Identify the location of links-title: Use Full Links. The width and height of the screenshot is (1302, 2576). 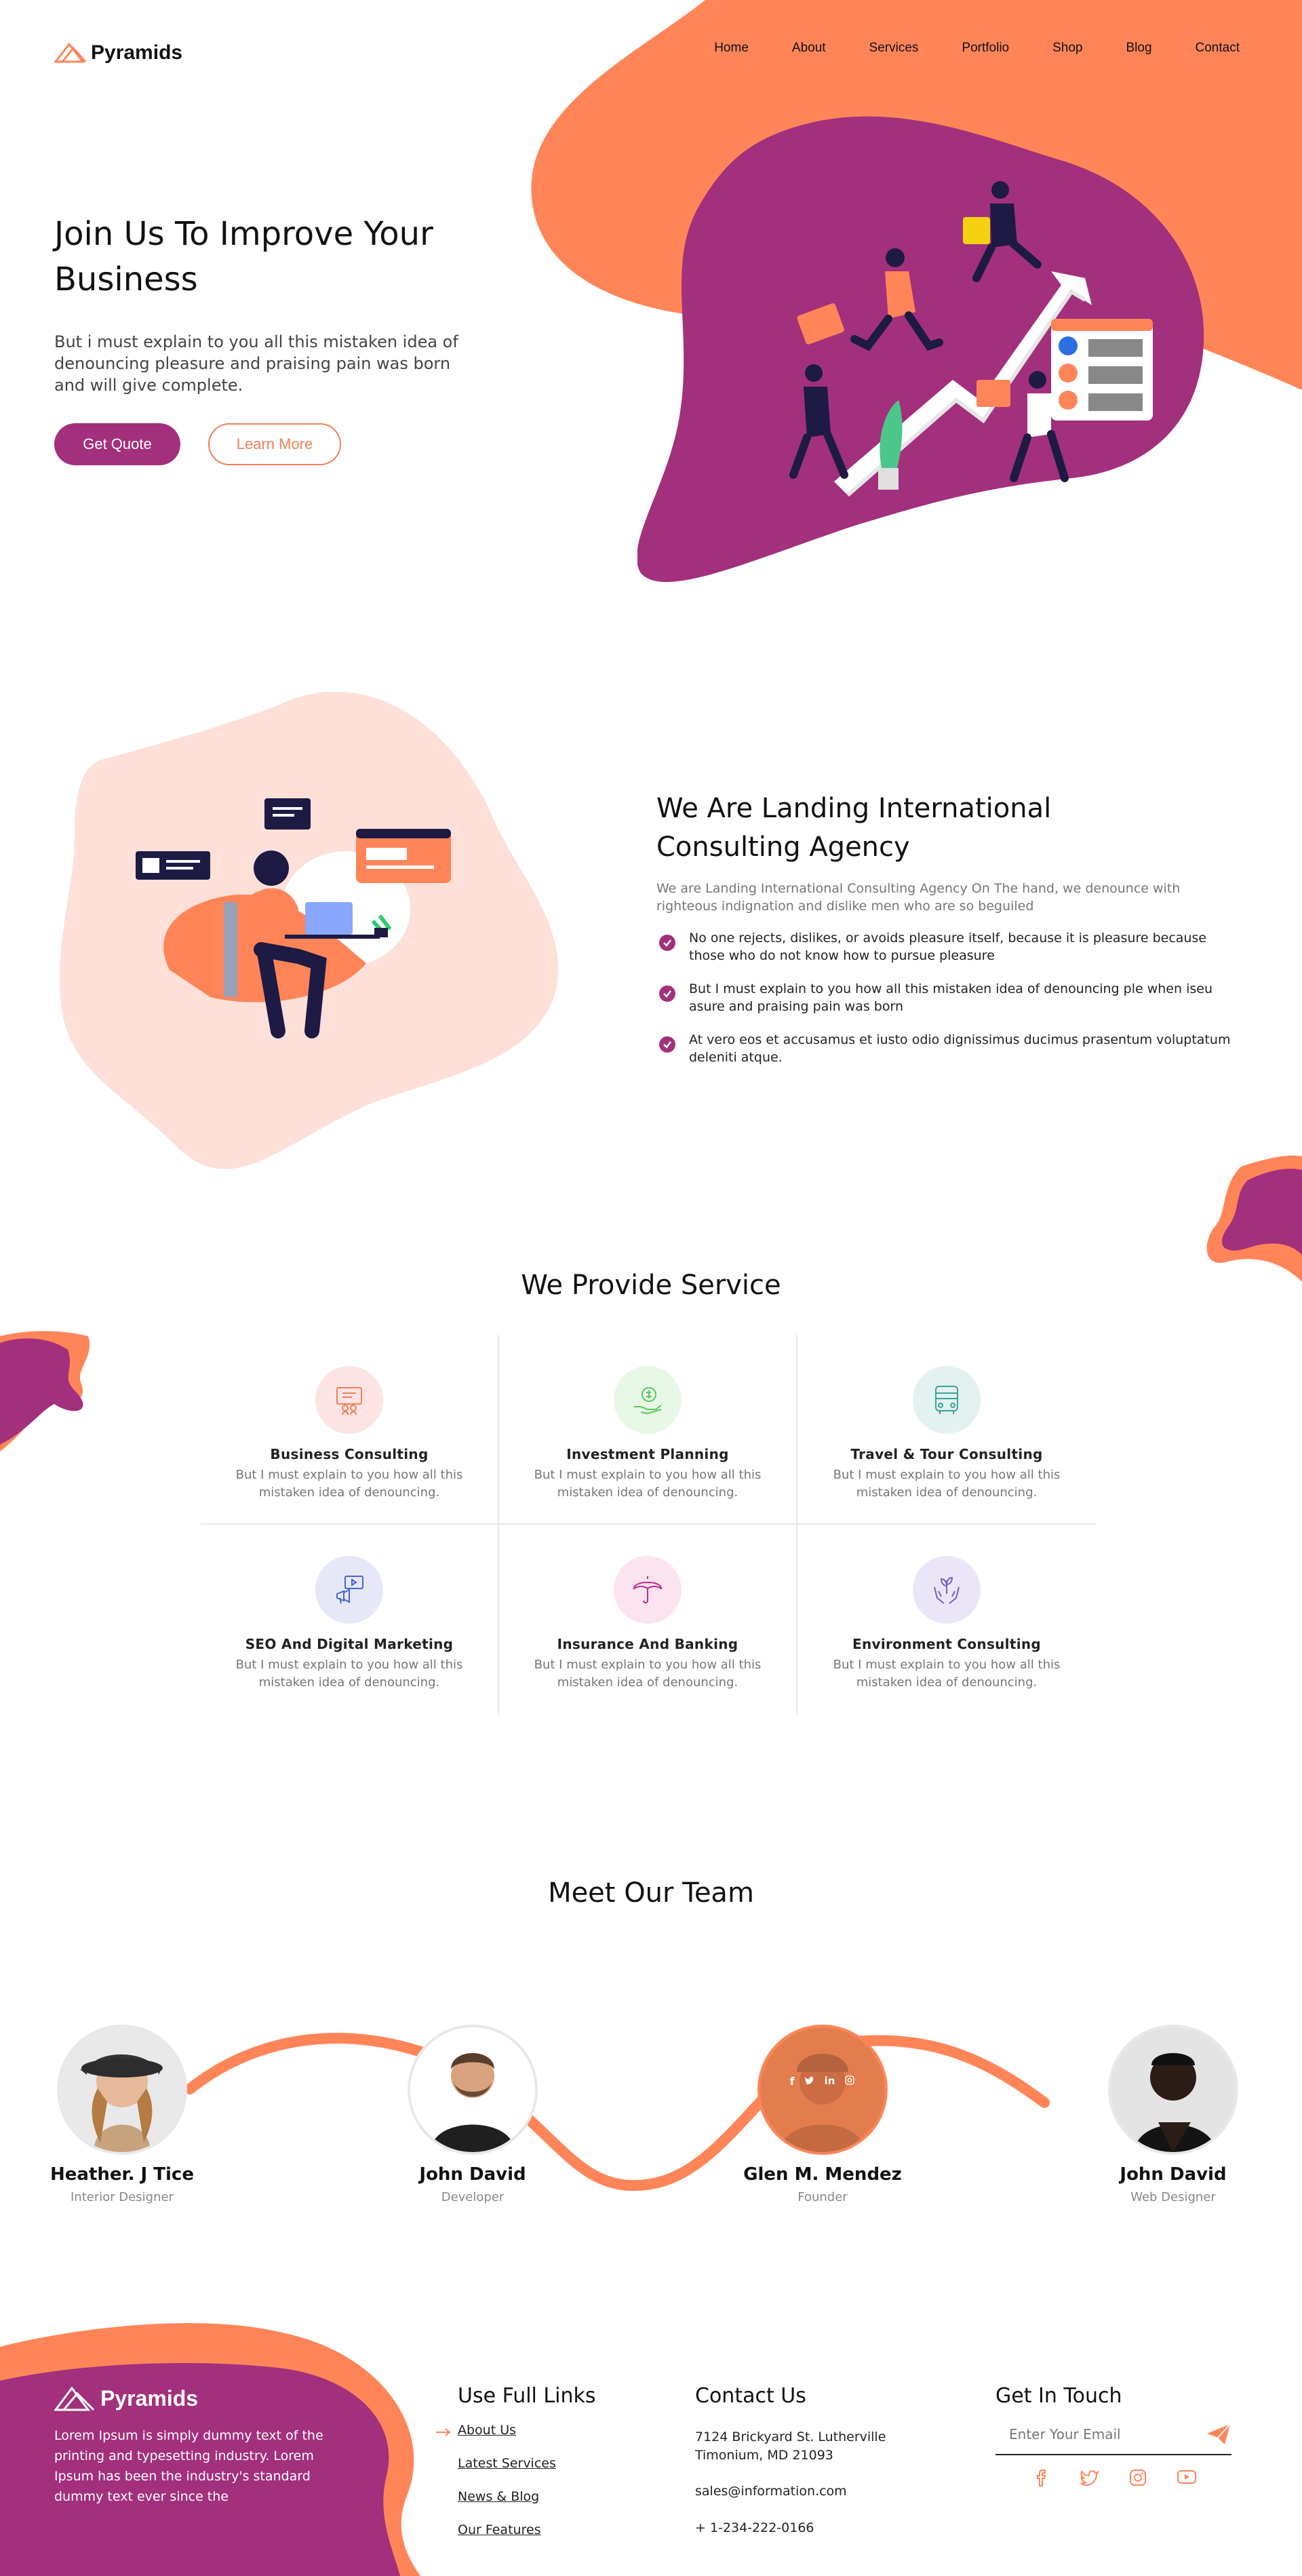
(527, 2396).